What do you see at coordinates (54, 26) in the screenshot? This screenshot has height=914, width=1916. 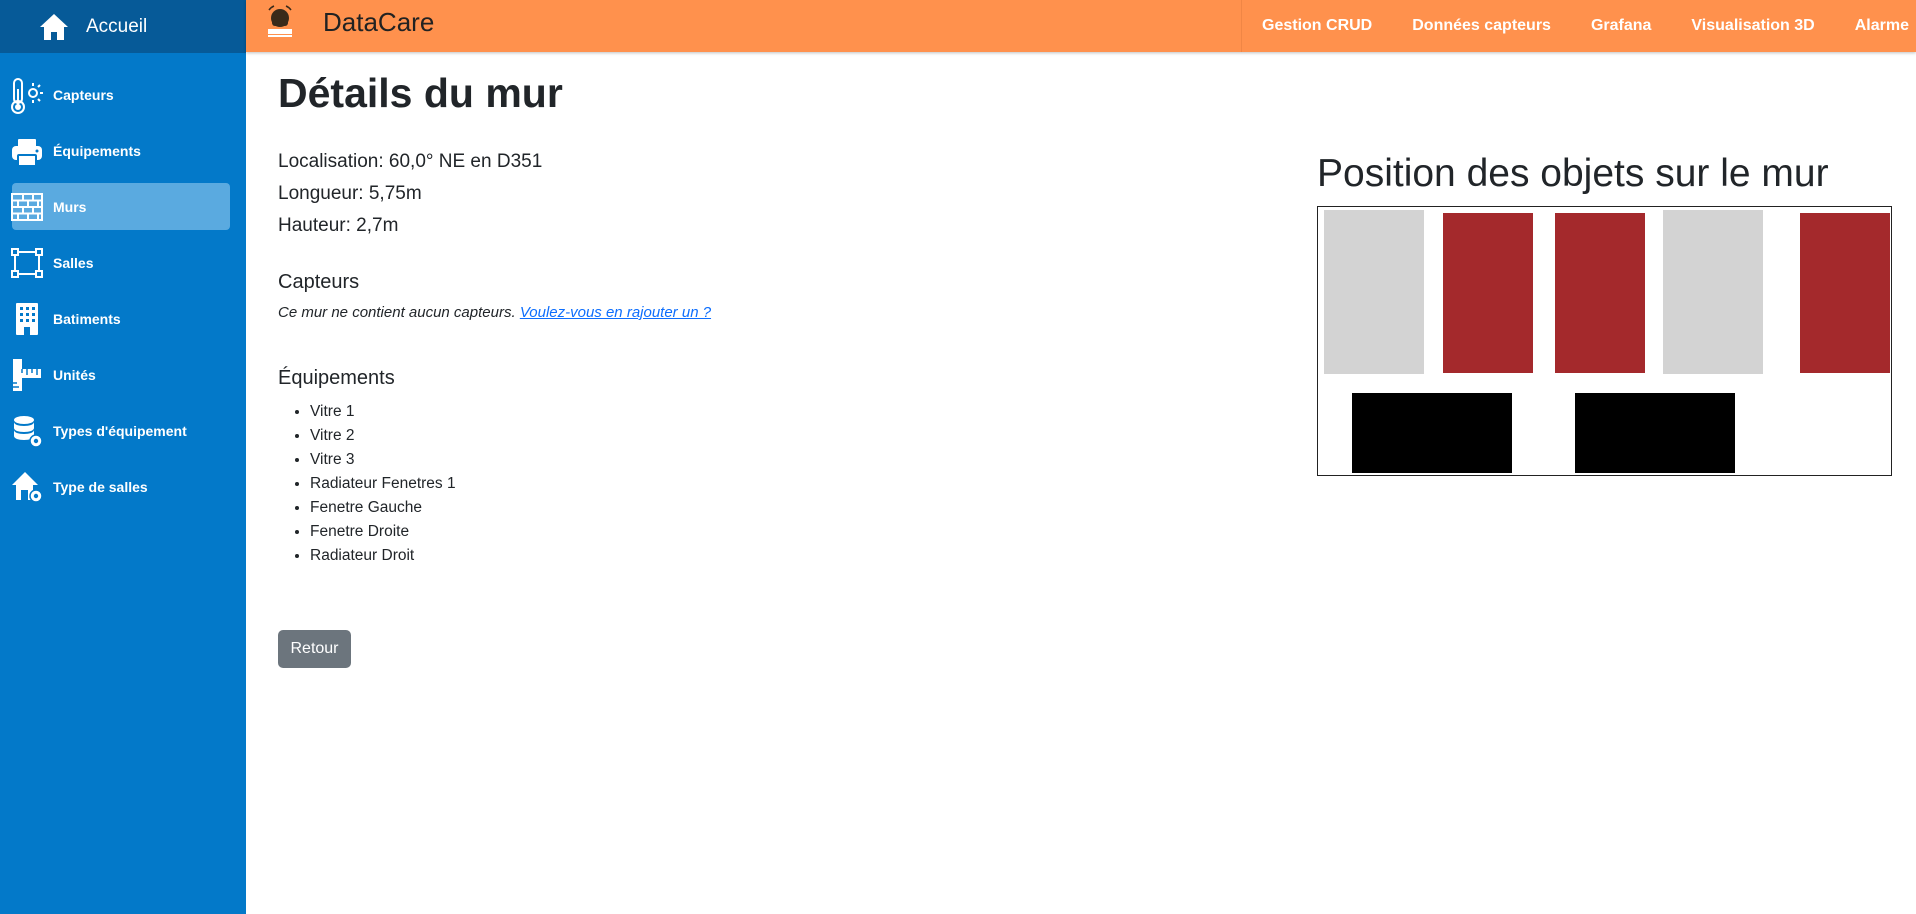 I see `home-icon` at bounding box center [54, 26].